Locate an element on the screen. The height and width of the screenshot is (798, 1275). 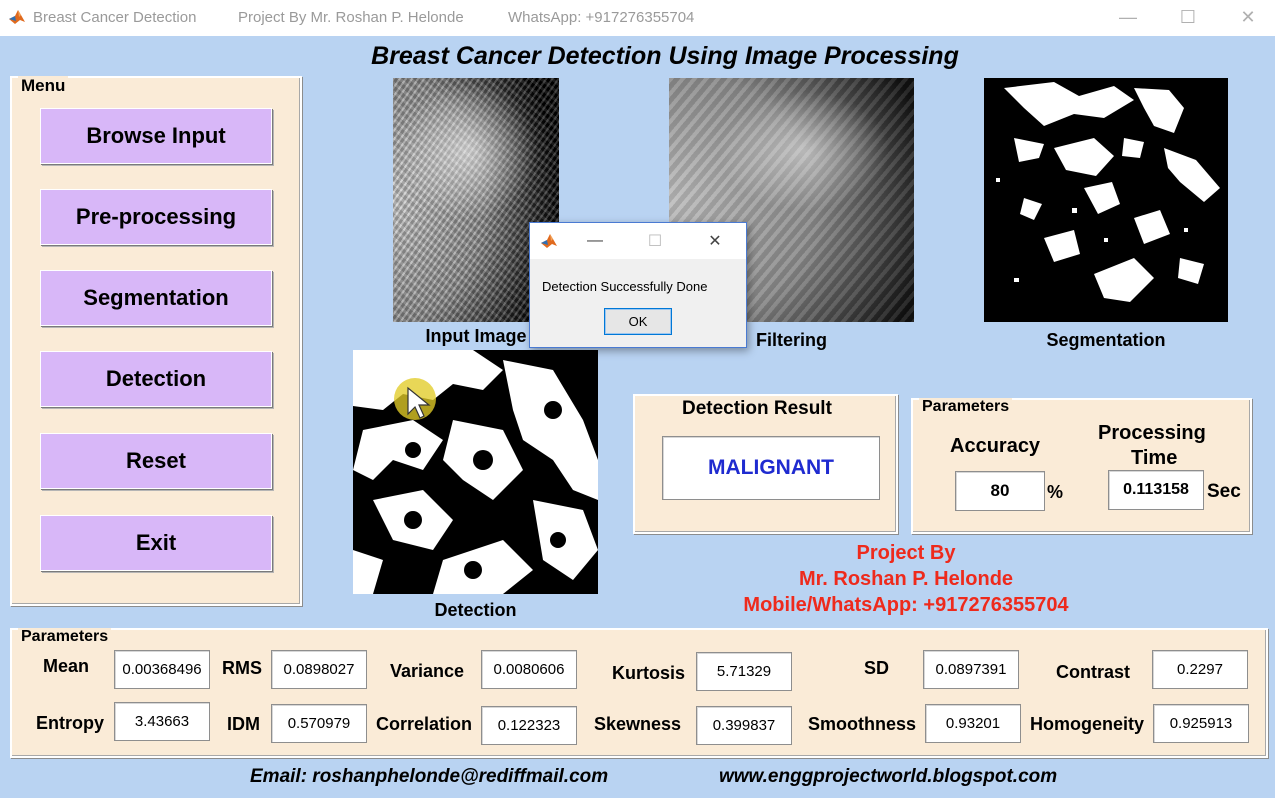
detection-button: Detection is located at coordinates (156, 379).